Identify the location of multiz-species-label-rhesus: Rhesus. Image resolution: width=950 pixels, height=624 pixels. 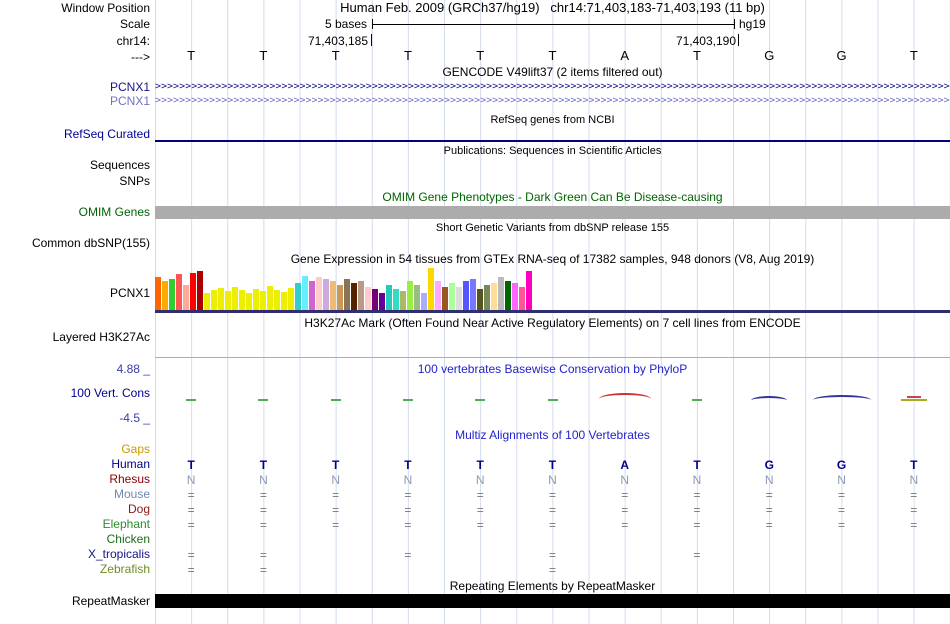
(75, 479).